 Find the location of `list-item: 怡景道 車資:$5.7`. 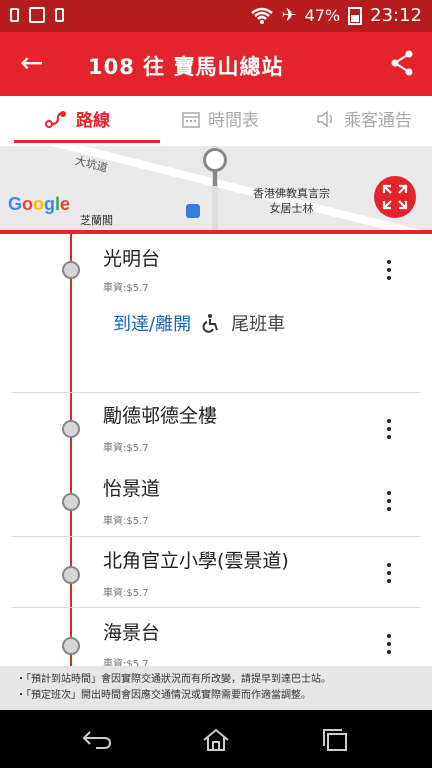

list-item: 怡景道 車資:$5.7 is located at coordinates (216, 498).